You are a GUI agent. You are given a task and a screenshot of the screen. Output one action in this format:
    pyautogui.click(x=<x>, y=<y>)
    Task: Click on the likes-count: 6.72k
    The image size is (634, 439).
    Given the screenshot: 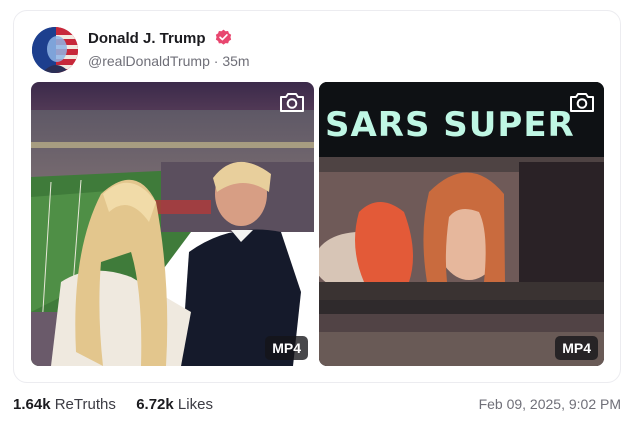 What is the action you would take?
    pyautogui.click(x=155, y=404)
    